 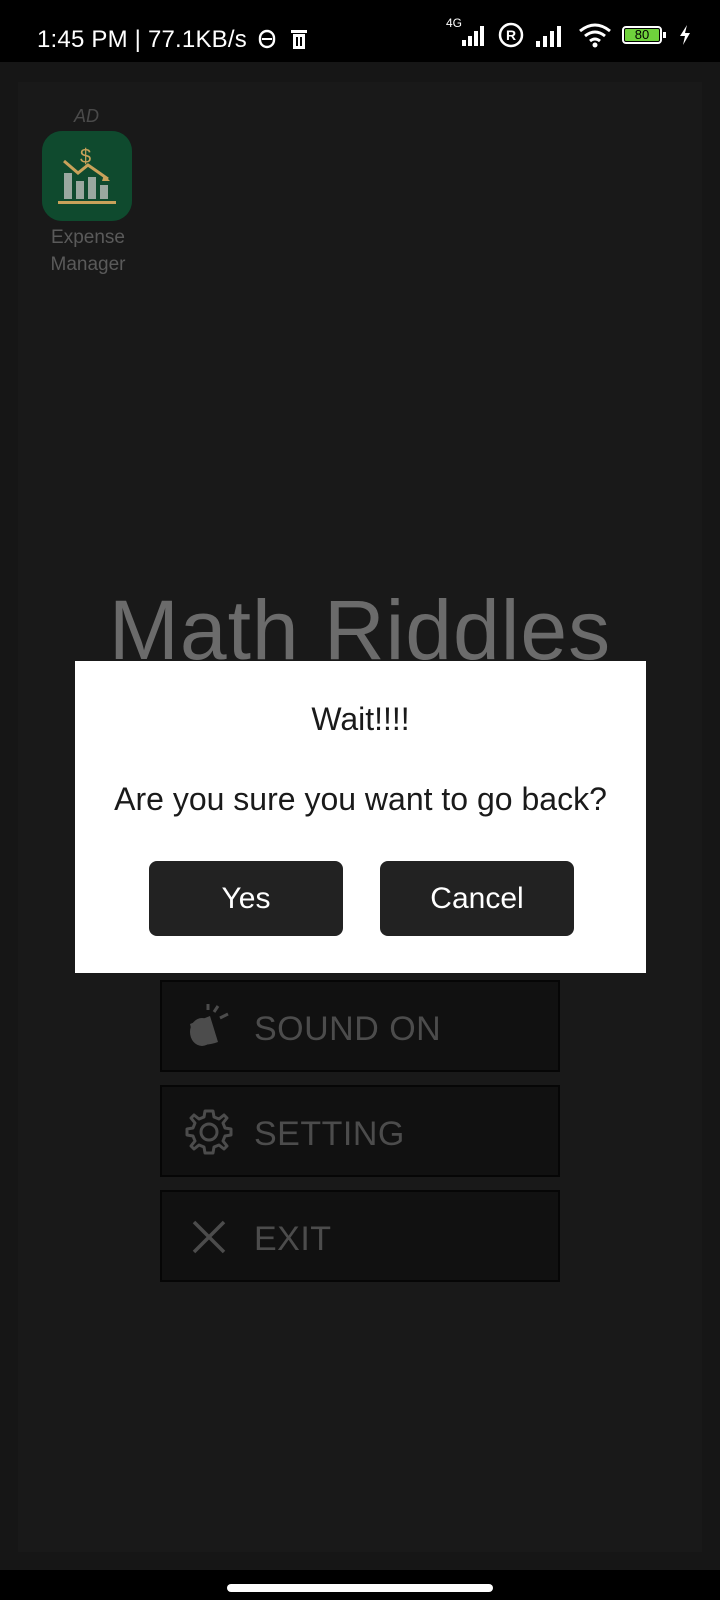 What do you see at coordinates (360, 1588) in the screenshot?
I see `home-gesture-handle` at bounding box center [360, 1588].